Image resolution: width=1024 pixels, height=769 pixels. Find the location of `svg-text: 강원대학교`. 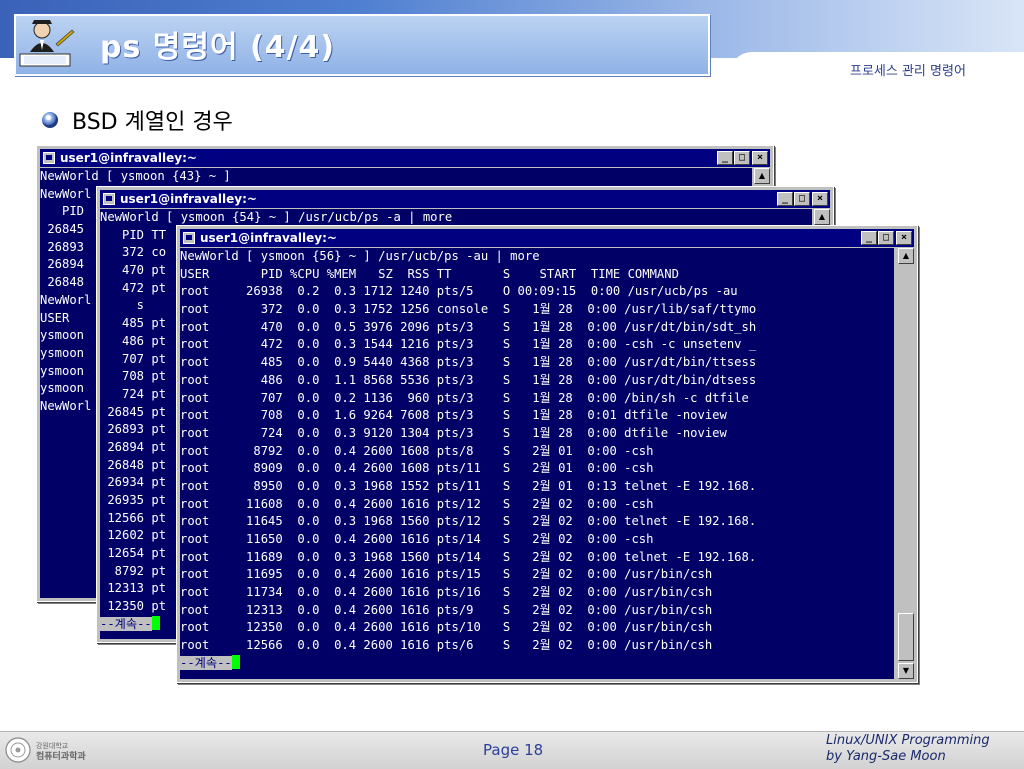

svg-text: 강원대학교 is located at coordinates (52, 745).